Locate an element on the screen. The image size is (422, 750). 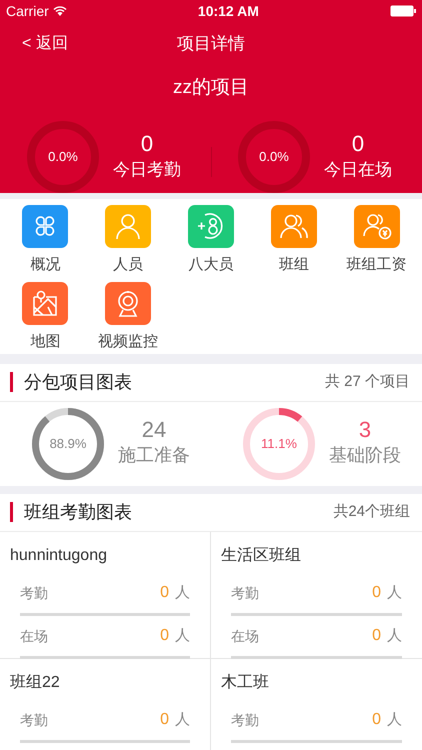
team-name: 班组22 is located at coordinates (35, 682).